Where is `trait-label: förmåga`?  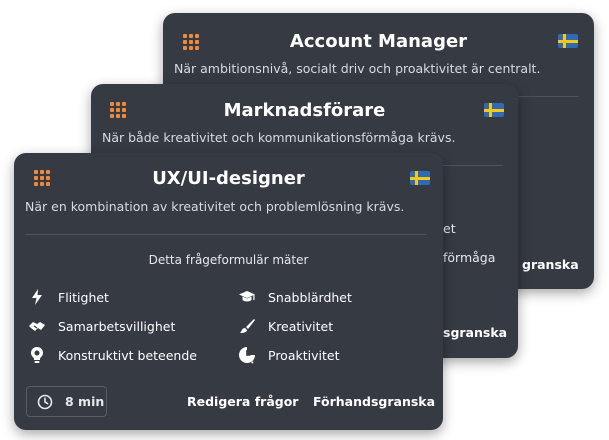 trait-label: förmåga is located at coordinates (469, 257).